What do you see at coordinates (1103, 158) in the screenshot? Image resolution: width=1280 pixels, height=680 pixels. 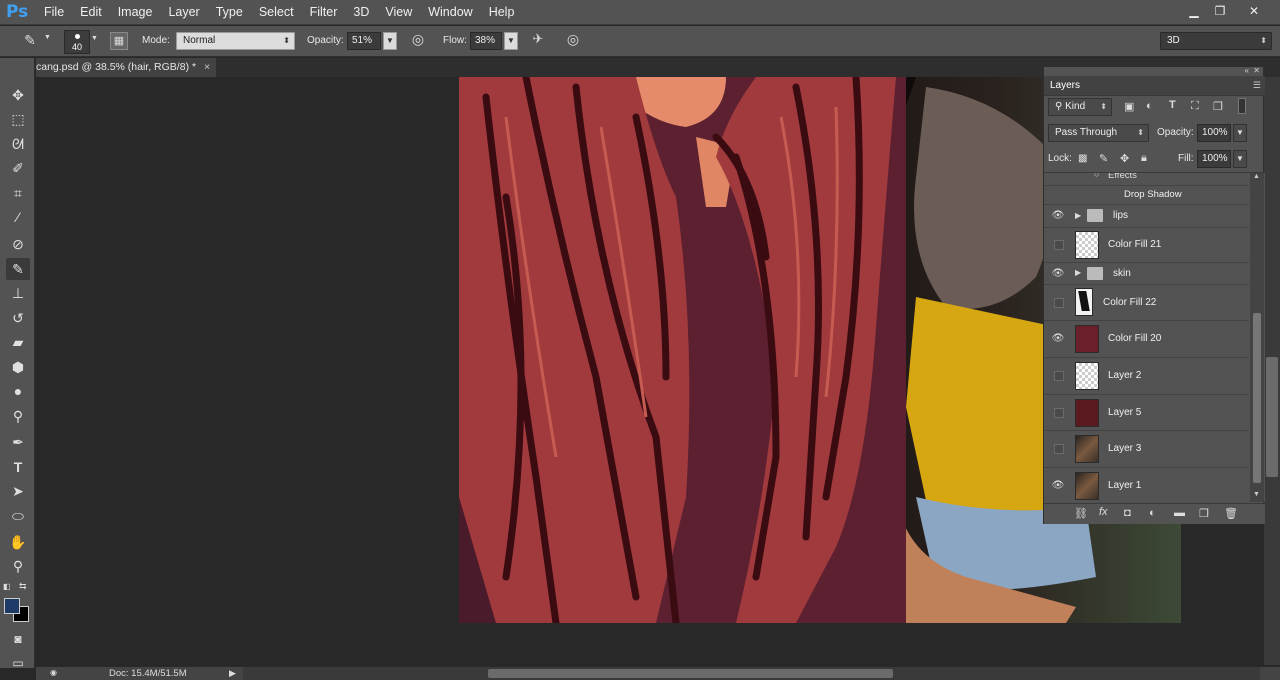 I see `lock-image-icon: ✎` at bounding box center [1103, 158].